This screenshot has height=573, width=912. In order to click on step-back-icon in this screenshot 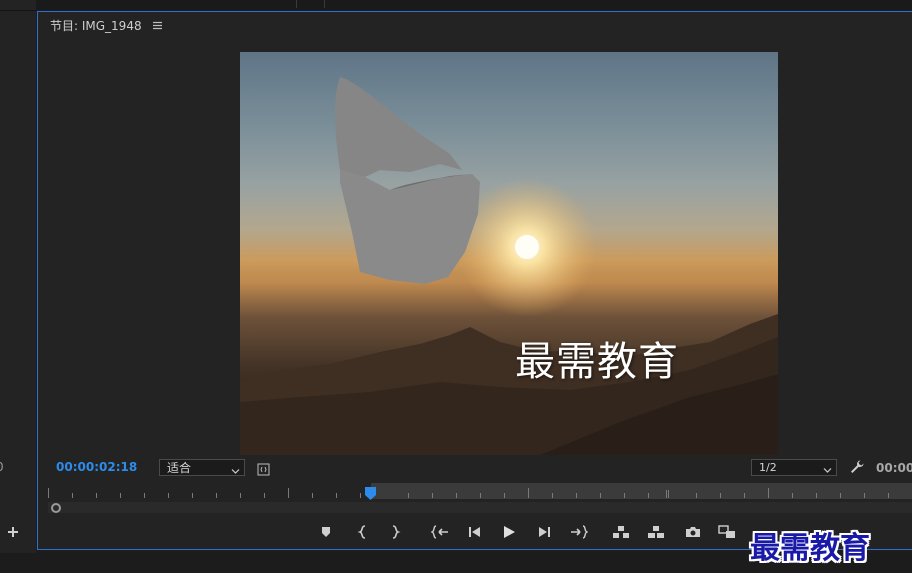, I will do `click(475, 532)`.